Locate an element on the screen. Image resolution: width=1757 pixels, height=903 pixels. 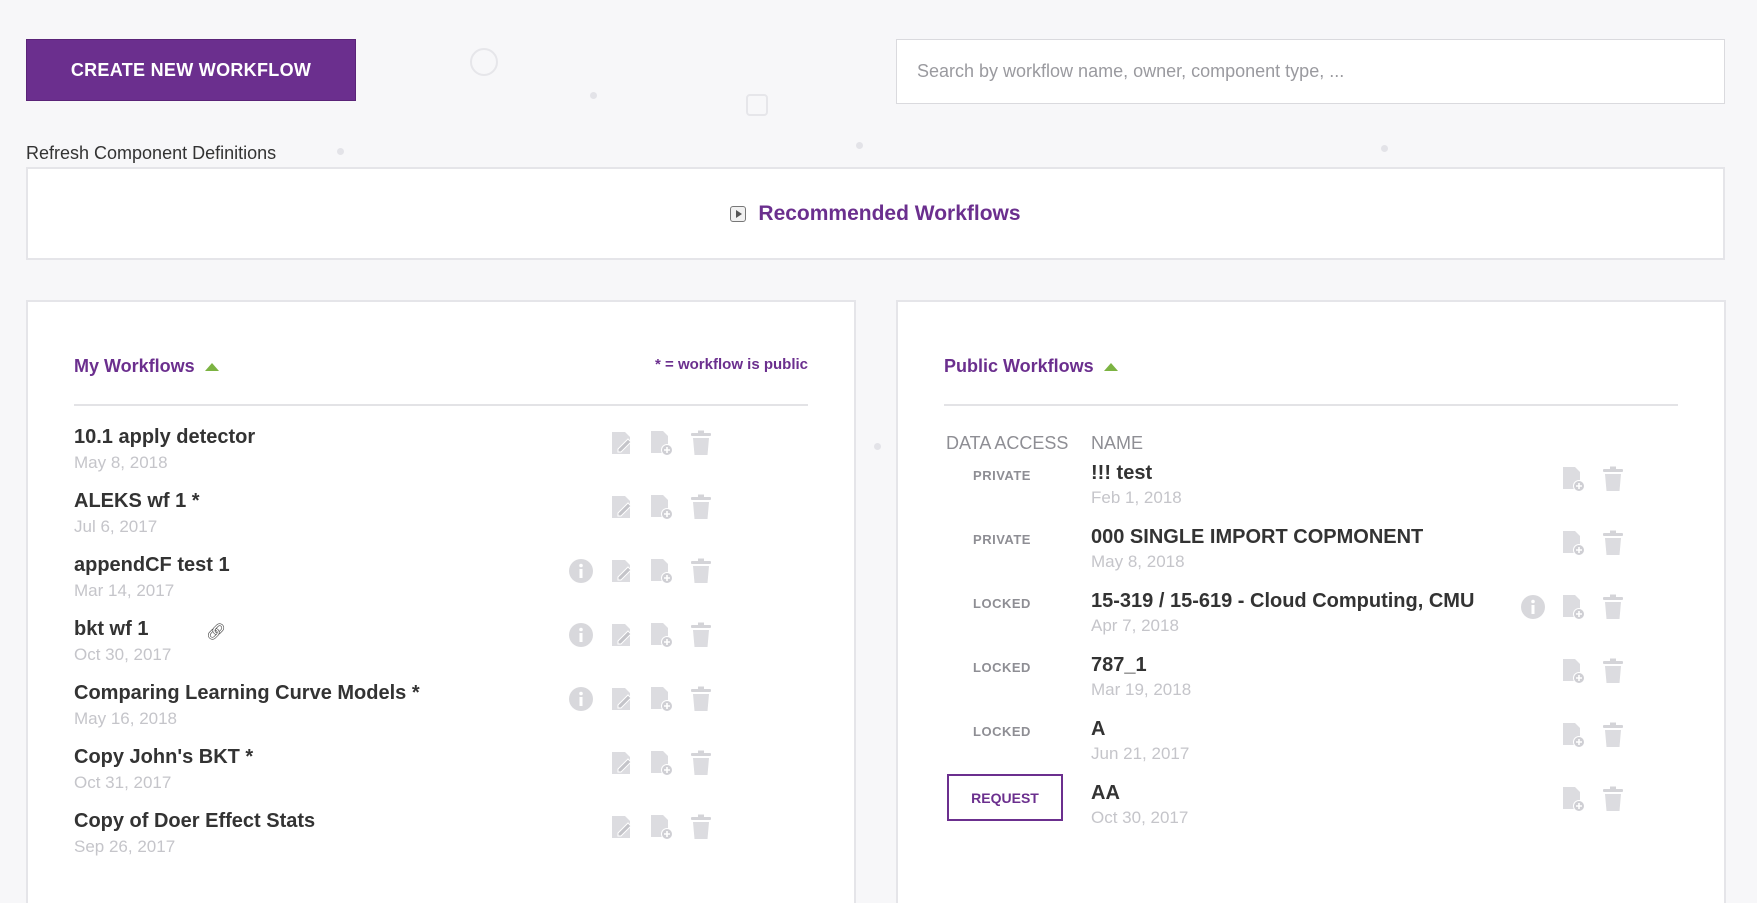
expand-icon is located at coordinates (738, 213).